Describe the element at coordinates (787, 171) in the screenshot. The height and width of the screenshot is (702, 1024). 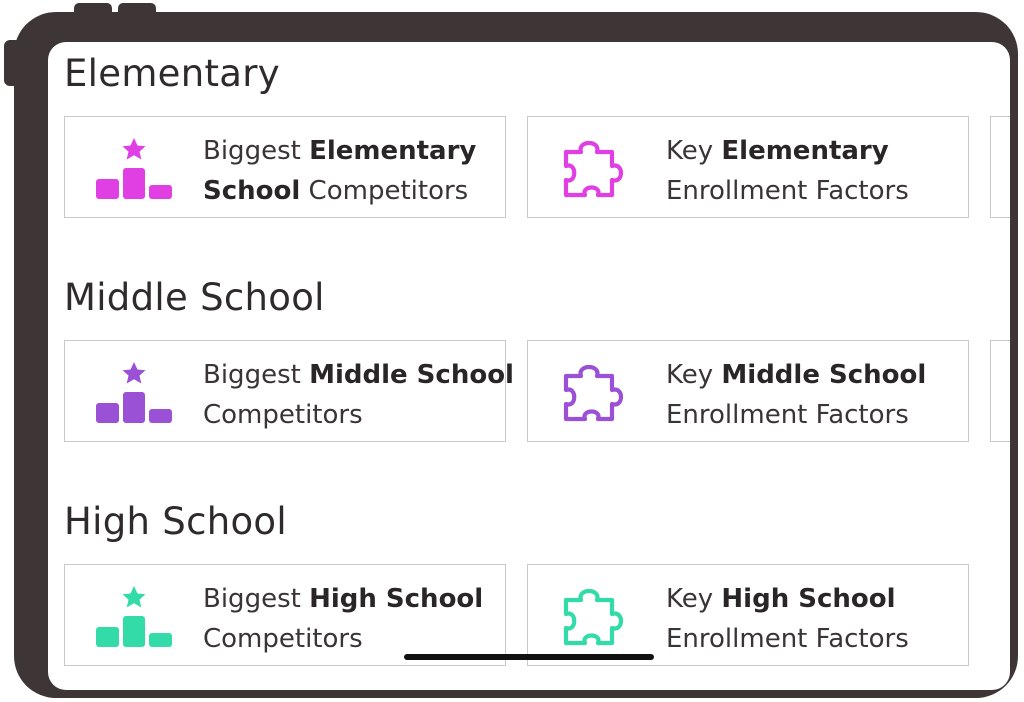
I see `card-label: Key Elementary Enrollment Factors` at that location.